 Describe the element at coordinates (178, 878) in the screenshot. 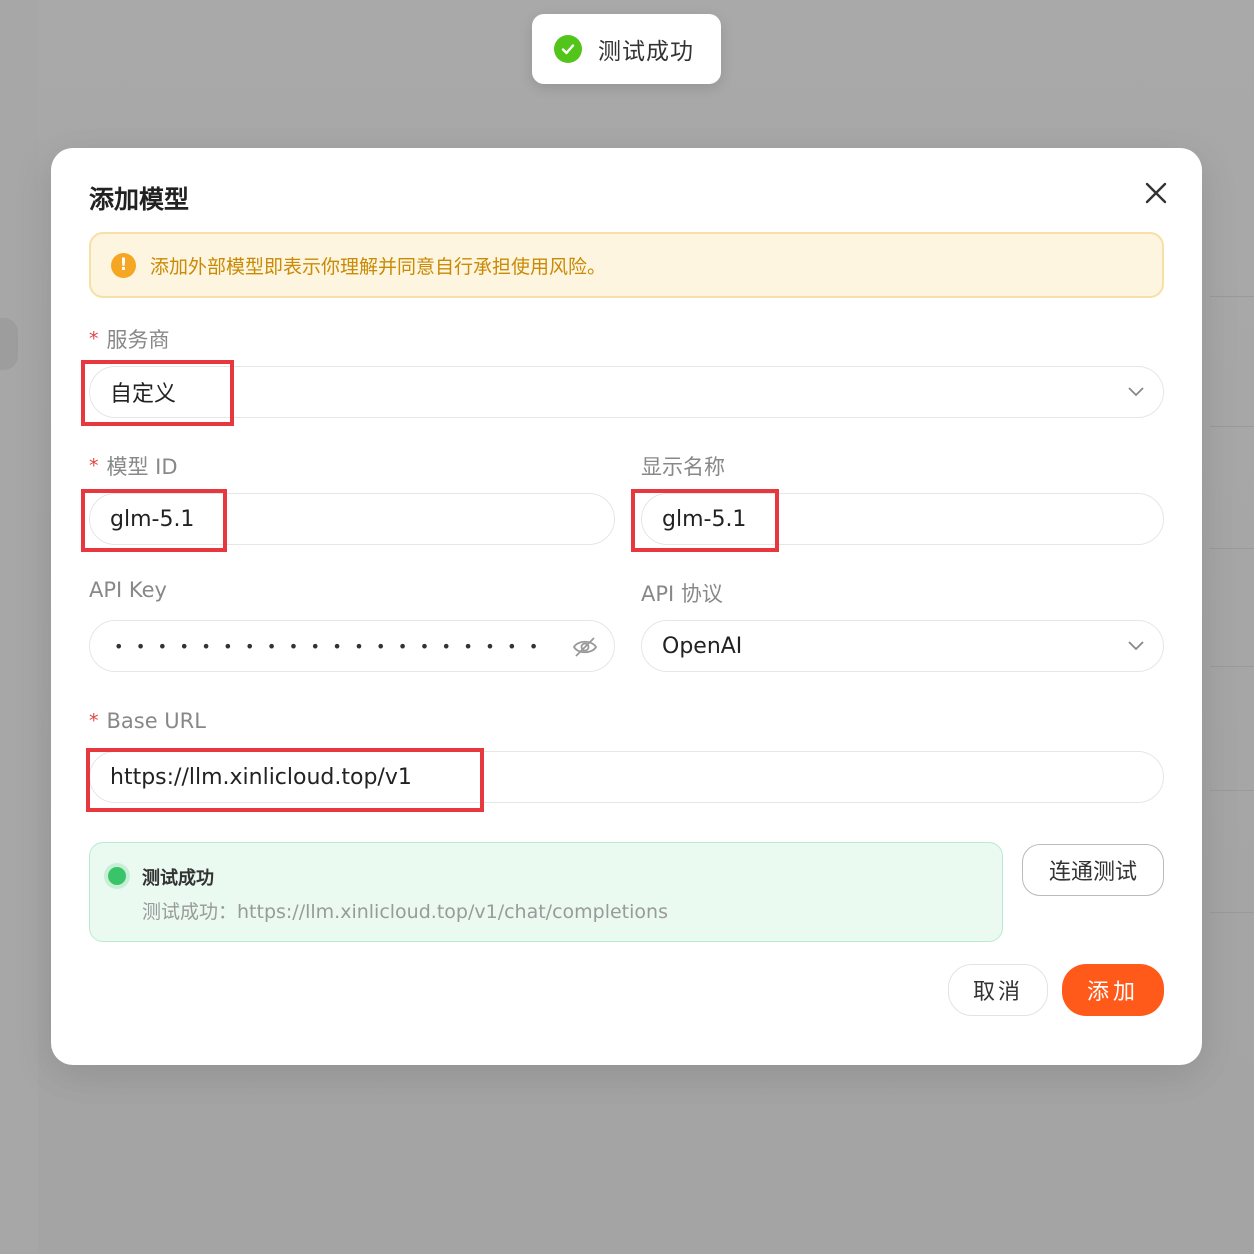

I see `test-result-title: 测试成功` at that location.